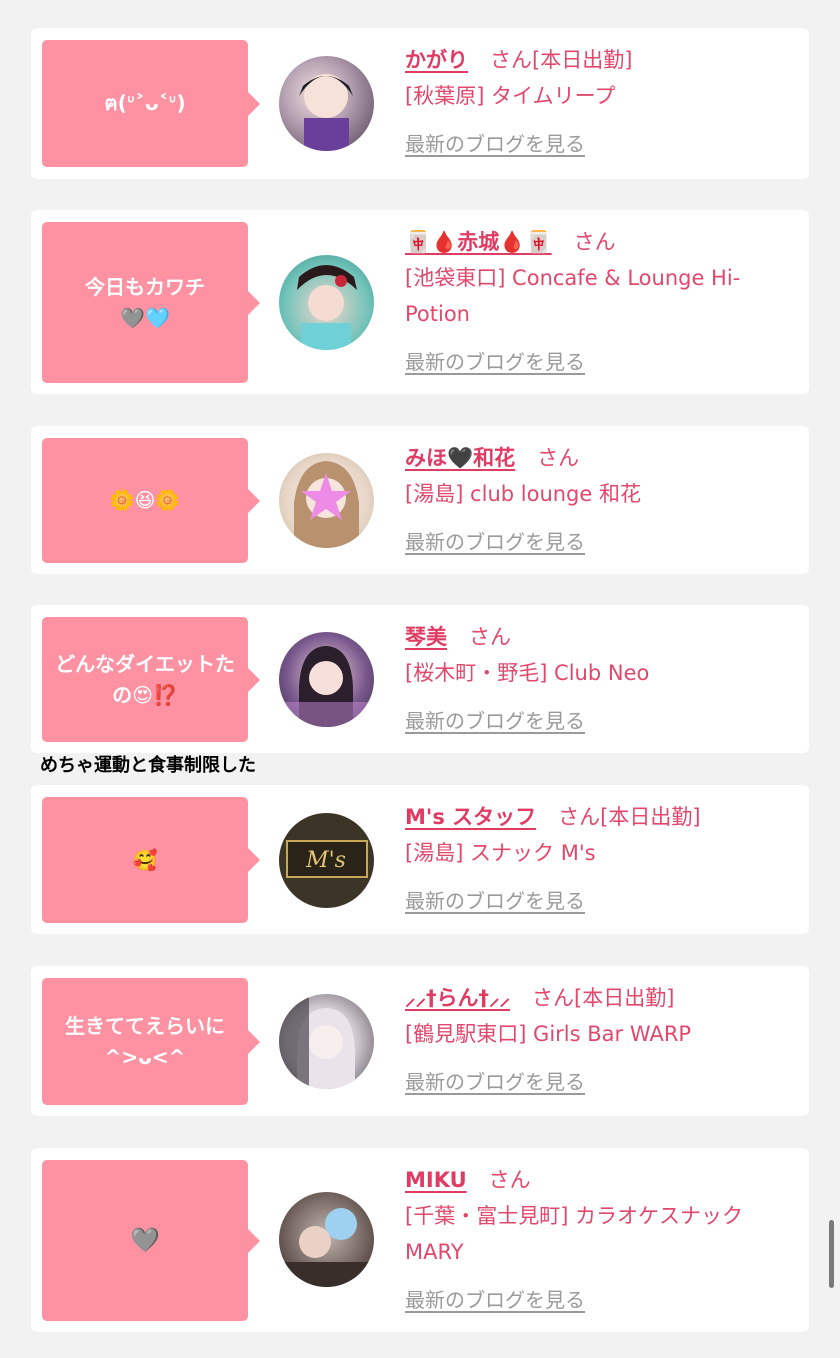 This screenshot has height=1358, width=840. I want to click on bubble-text: 🌼😆🌼, so click(145, 500).